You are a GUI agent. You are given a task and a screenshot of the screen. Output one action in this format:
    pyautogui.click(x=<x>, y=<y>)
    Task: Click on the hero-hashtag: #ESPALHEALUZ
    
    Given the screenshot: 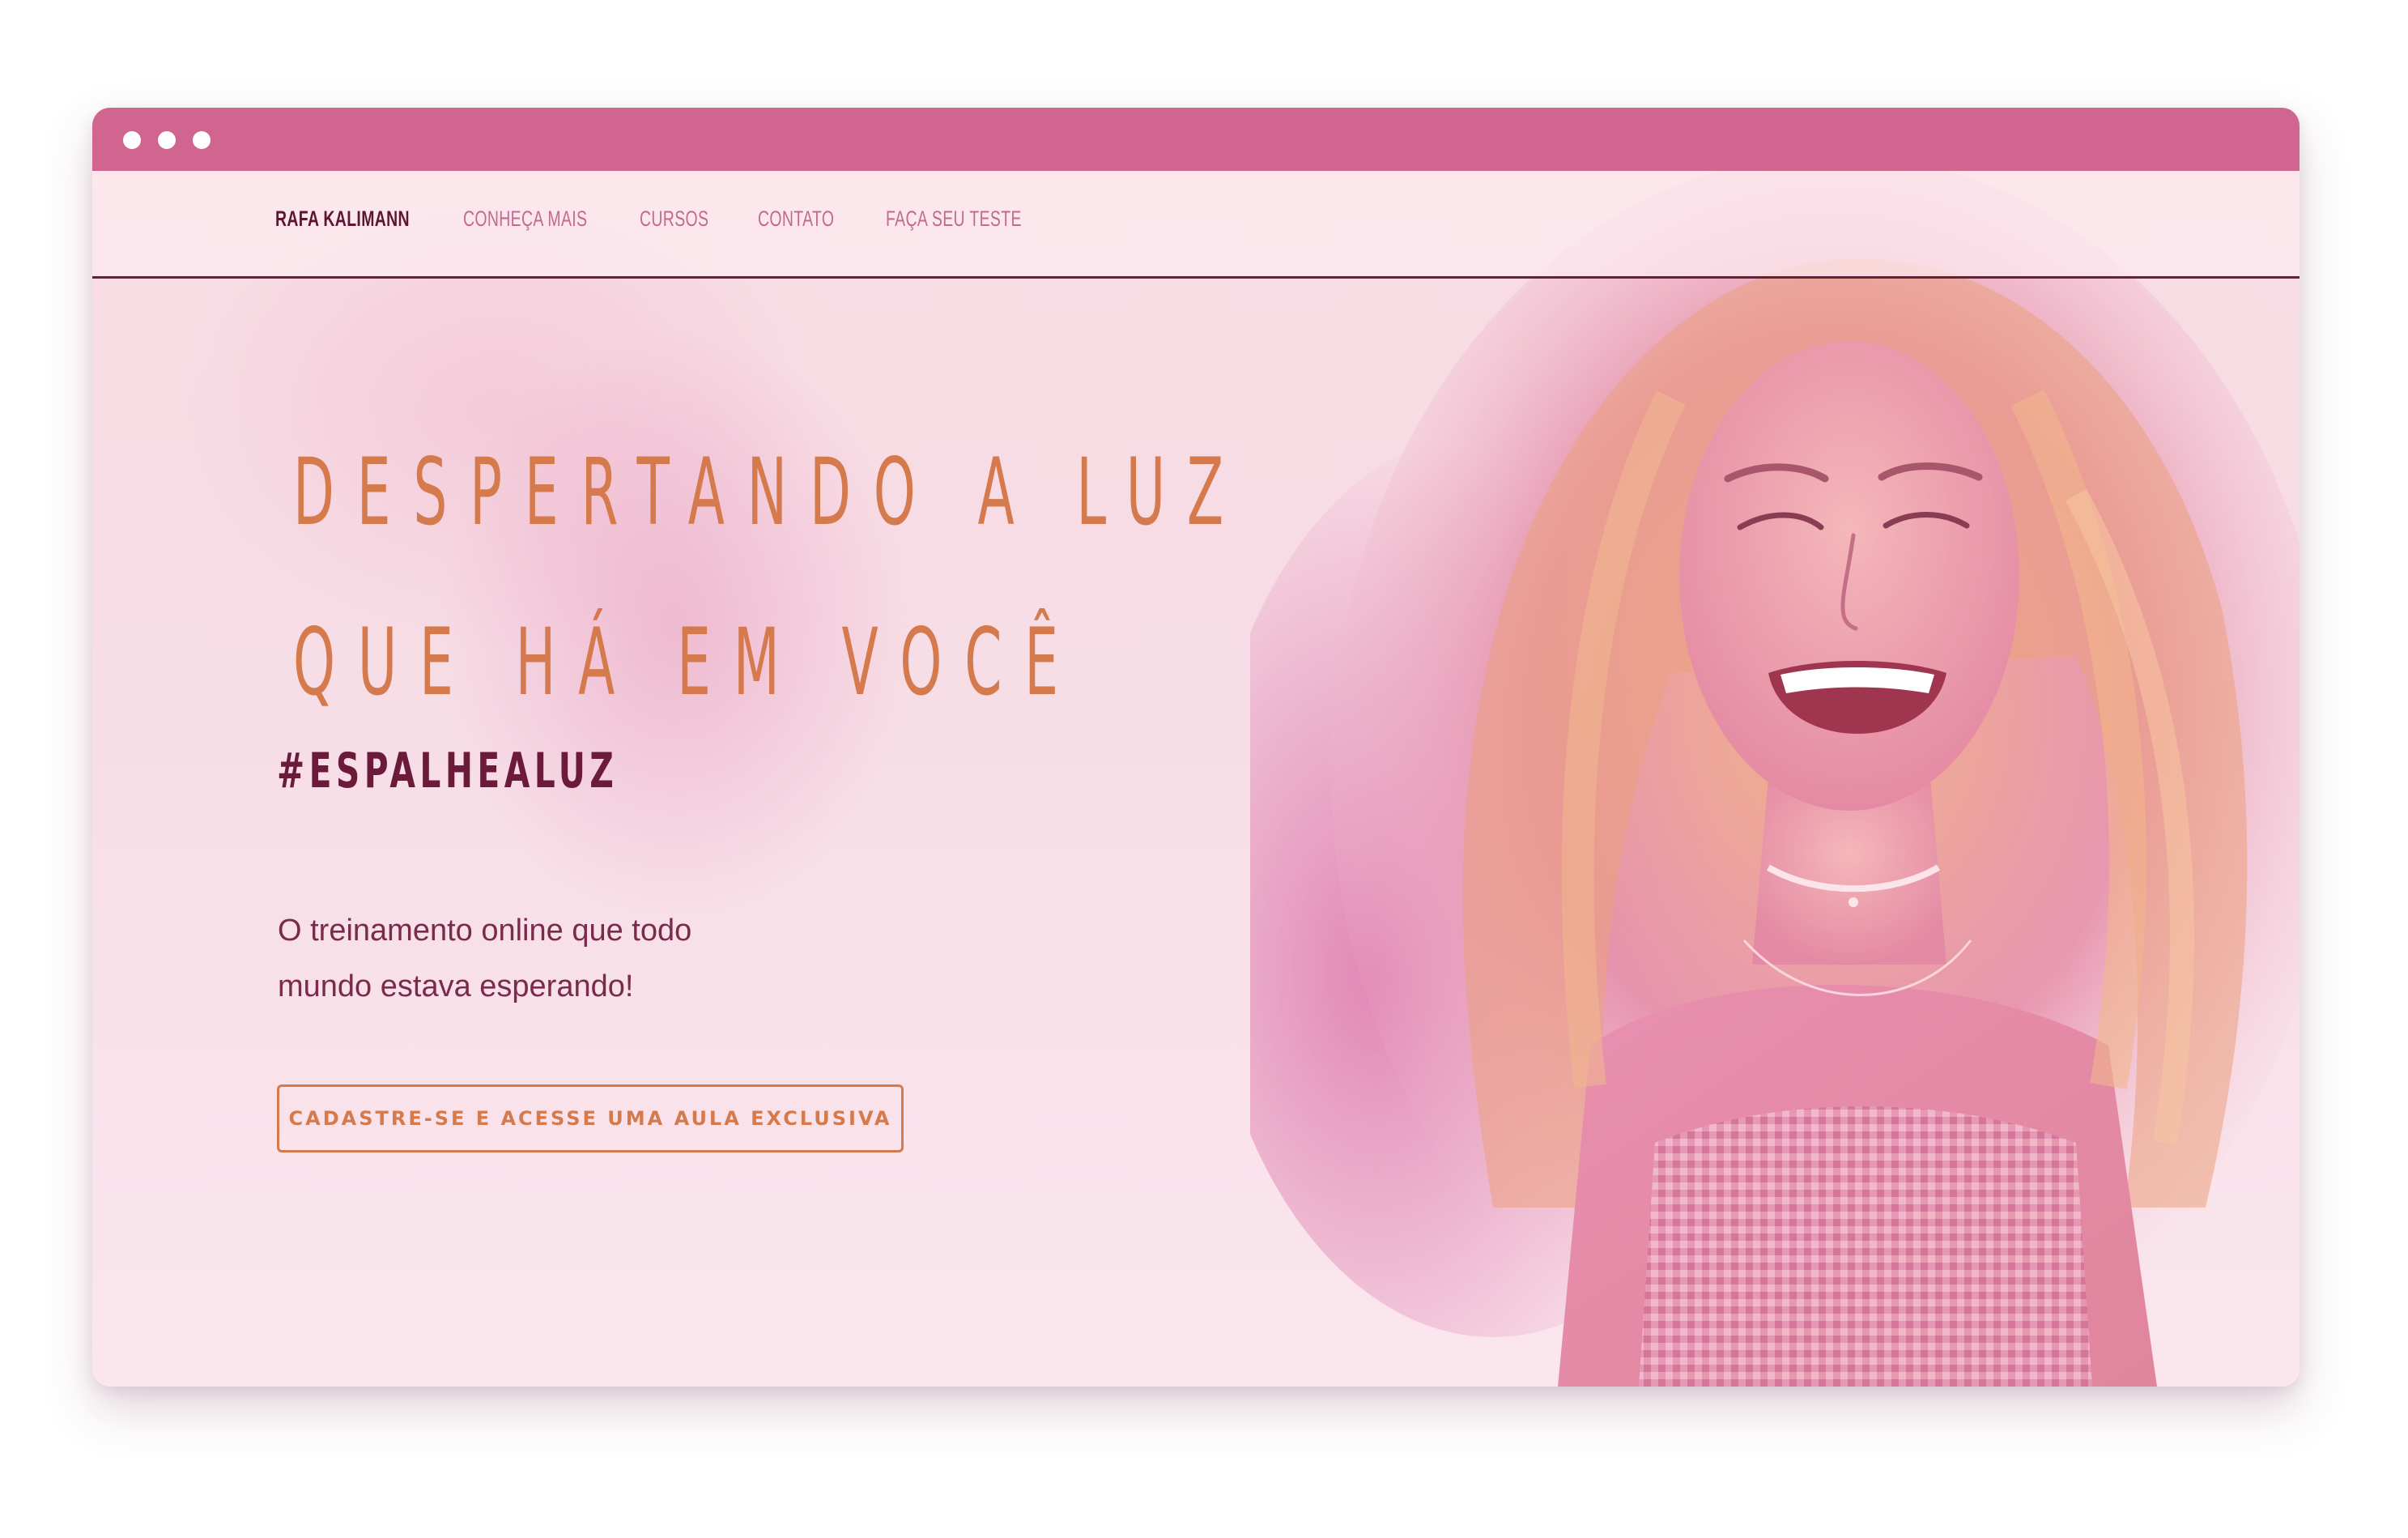 What is the action you would take?
    pyautogui.click(x=448, y=771)
    